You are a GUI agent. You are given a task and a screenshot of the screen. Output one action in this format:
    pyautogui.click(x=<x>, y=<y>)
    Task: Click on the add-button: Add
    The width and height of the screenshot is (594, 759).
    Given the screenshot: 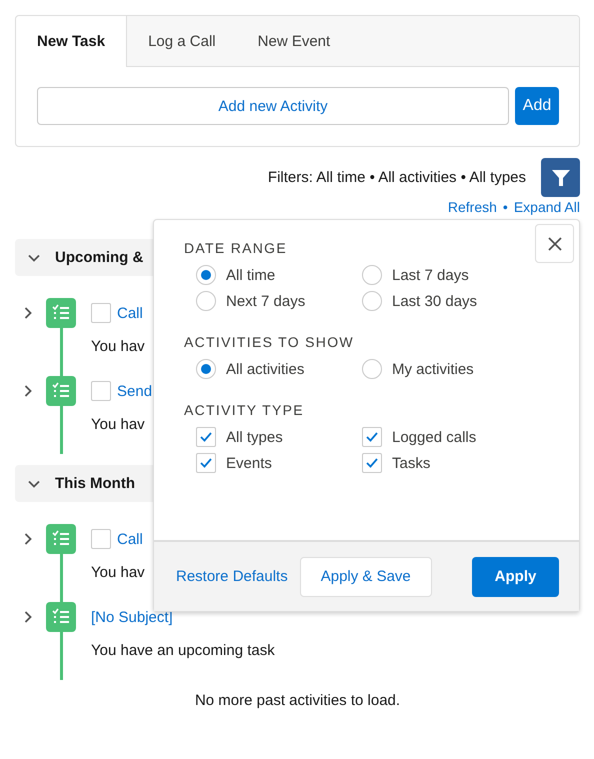 What is the action you would take?
    pyautogui.click(x=537, y=106)
    